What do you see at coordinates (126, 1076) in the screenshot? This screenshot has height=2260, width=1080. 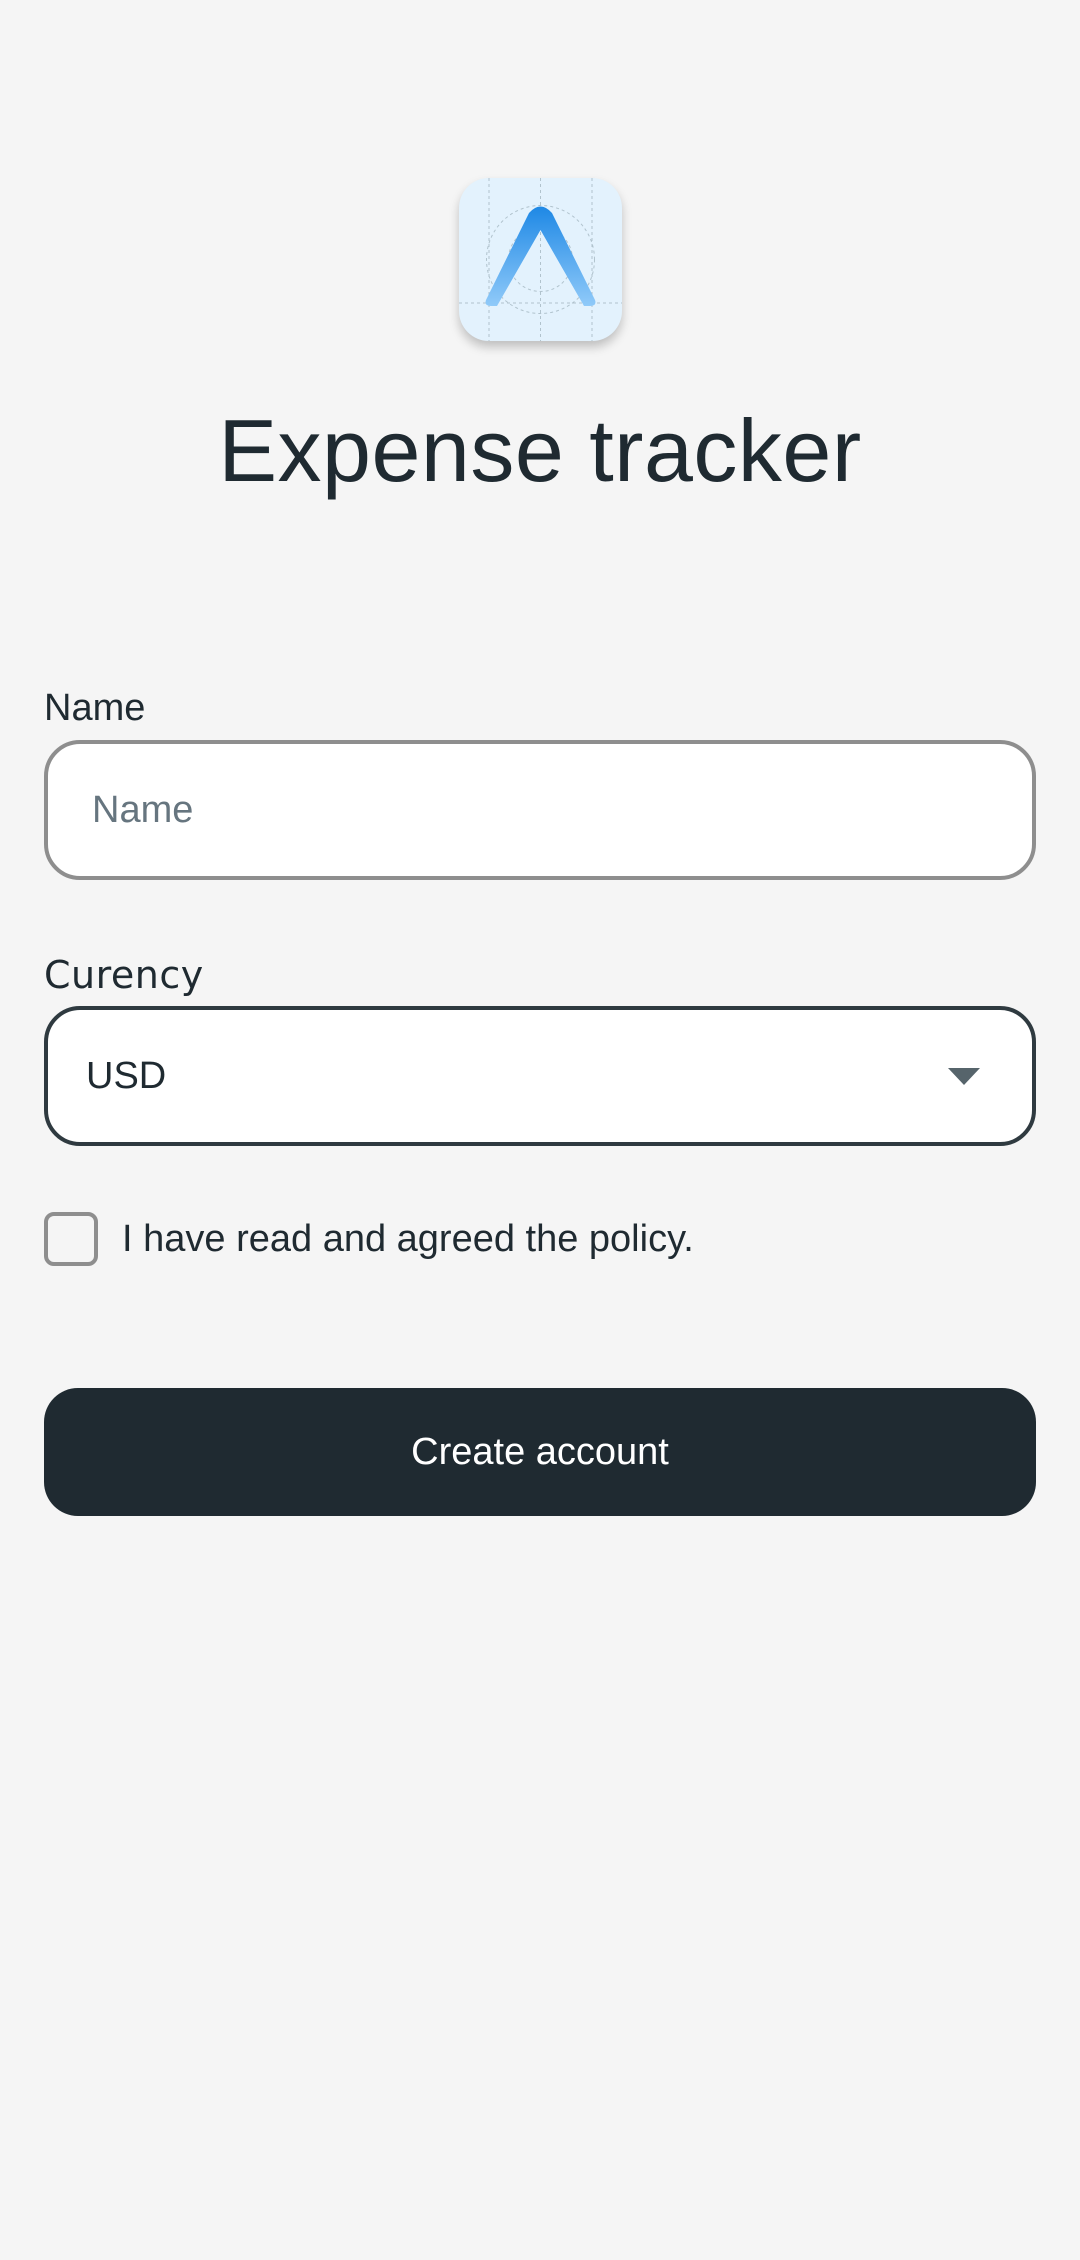 I see `currency-selected-value: USD` at bounding box center [126, 1076].